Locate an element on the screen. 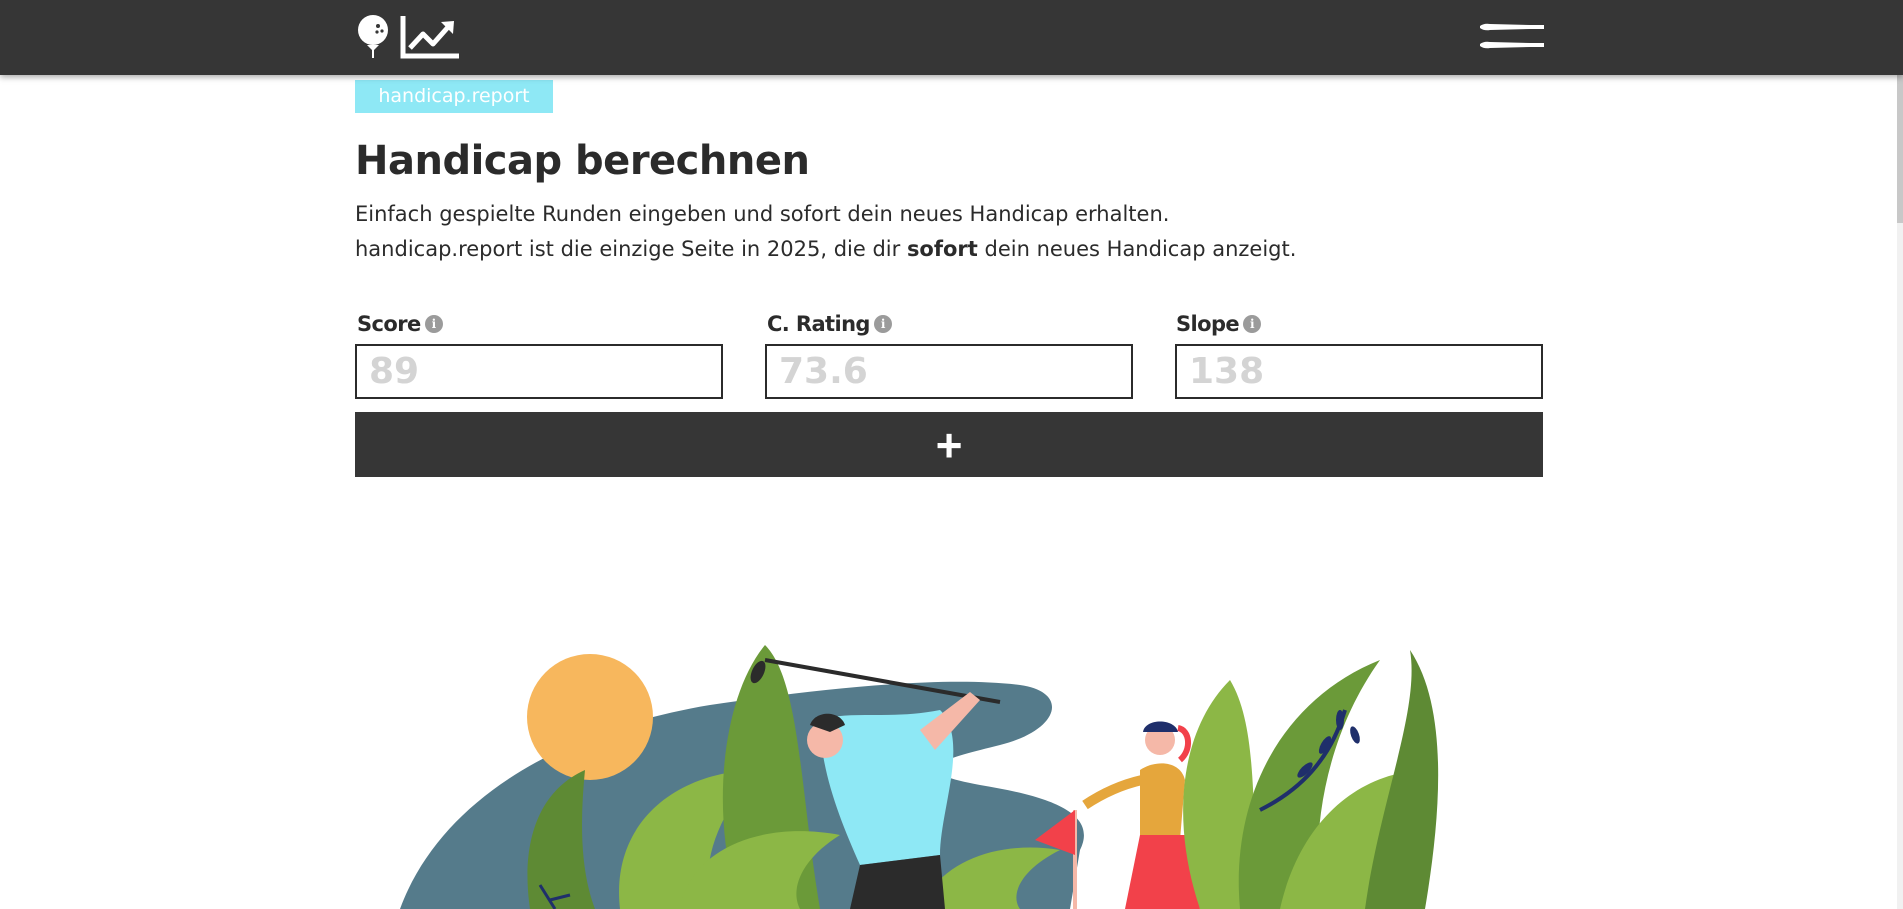  trend-chart-icon is located at coordinates (429, 37).